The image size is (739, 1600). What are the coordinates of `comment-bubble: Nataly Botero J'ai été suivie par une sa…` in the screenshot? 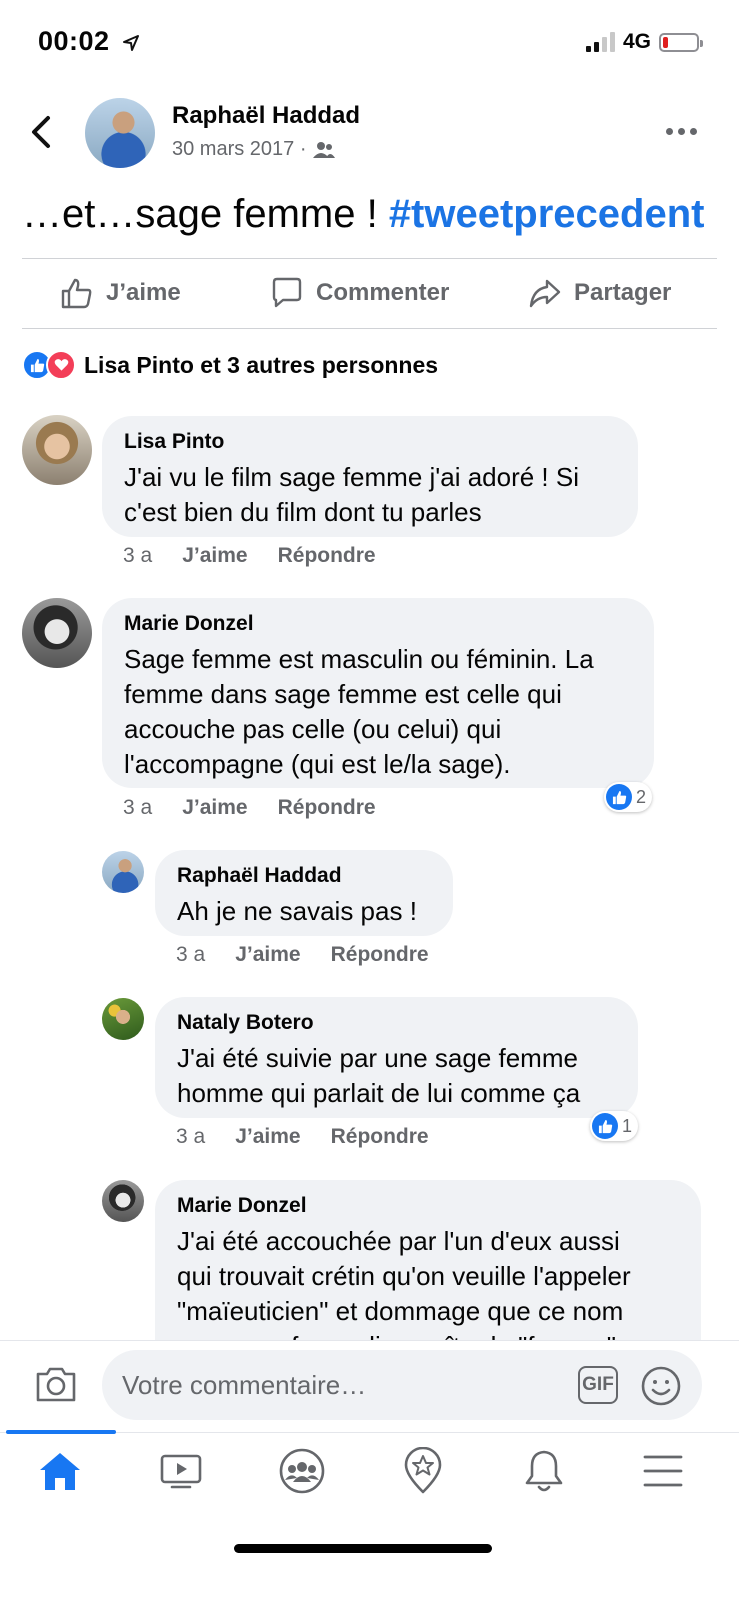 It's located at (396, 1057).